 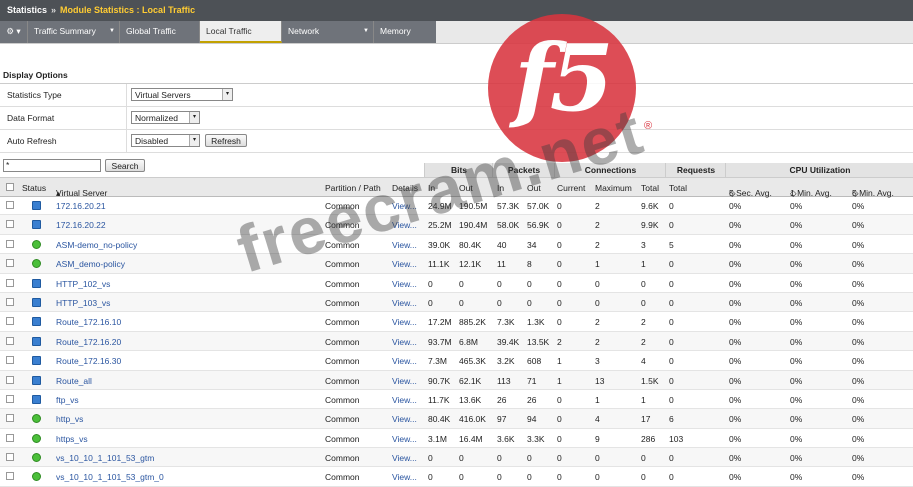 What do you see at coordinates (328, 32) in the screenshot?
I see `tab-network: Network ▼` at bounding box center [328, 32].